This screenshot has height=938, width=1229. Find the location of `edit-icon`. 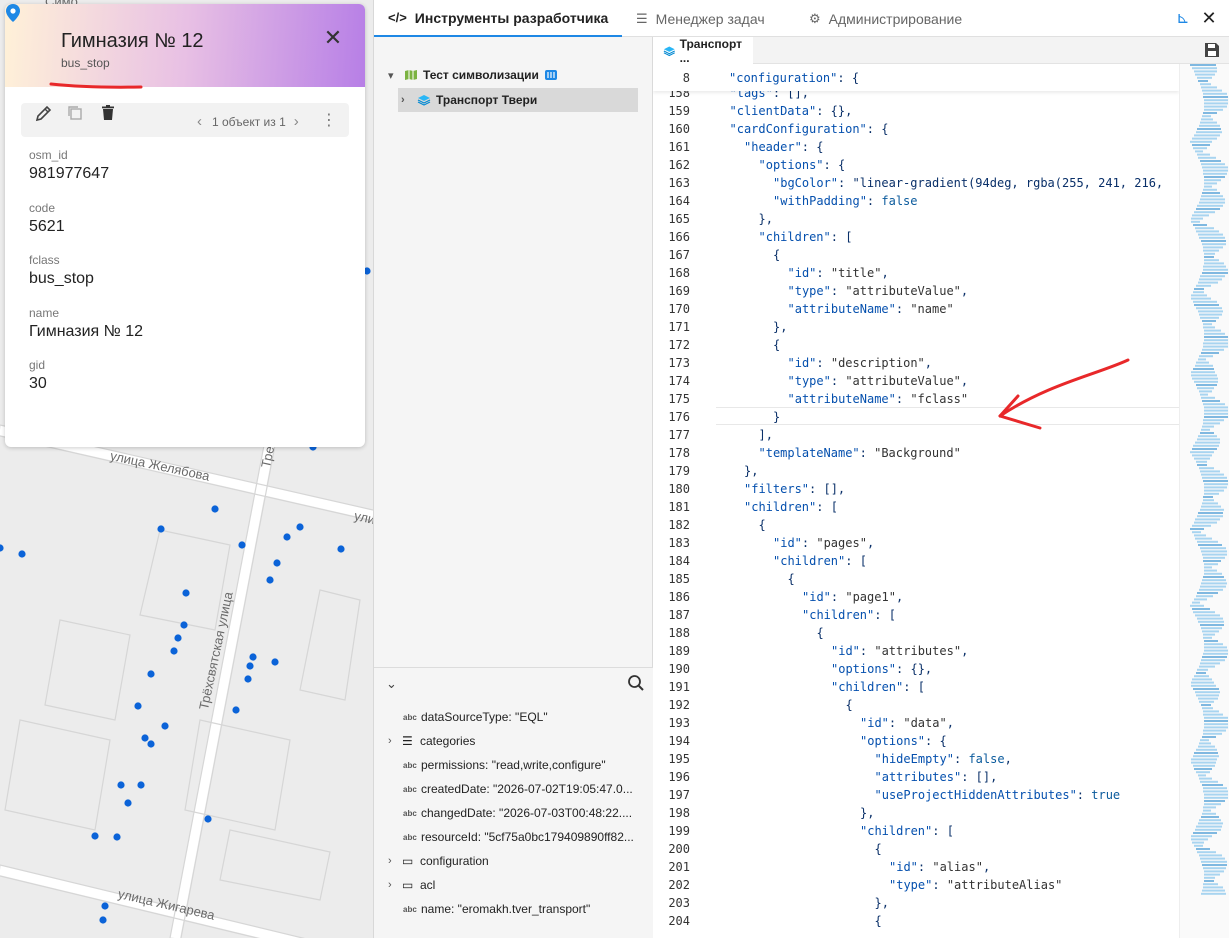

edit-icon is located at coordinates (44, 113).